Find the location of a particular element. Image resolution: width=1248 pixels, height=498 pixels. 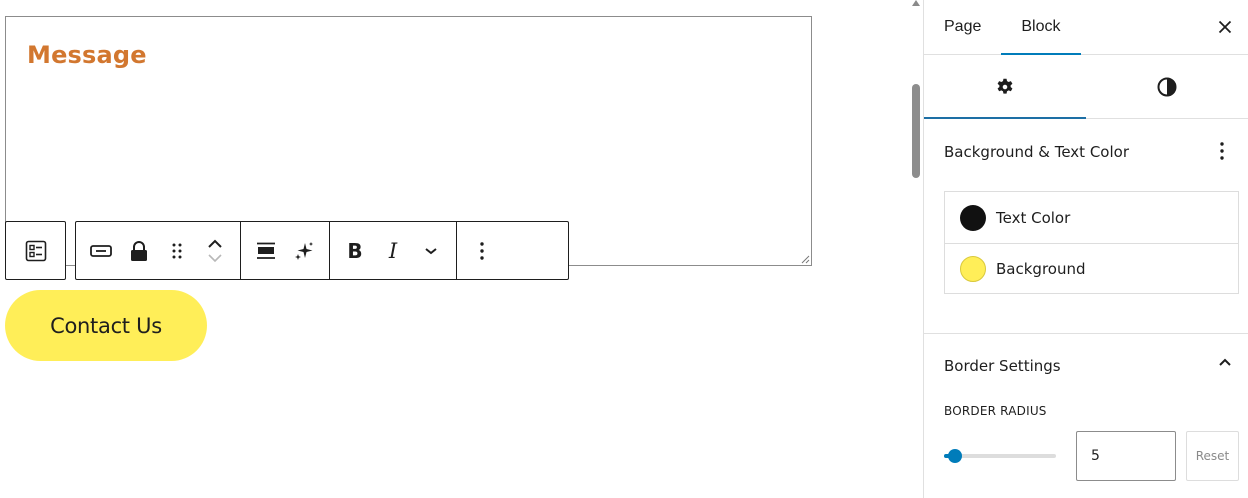

background-color-label: Background is located at coordinates (1041, 269).